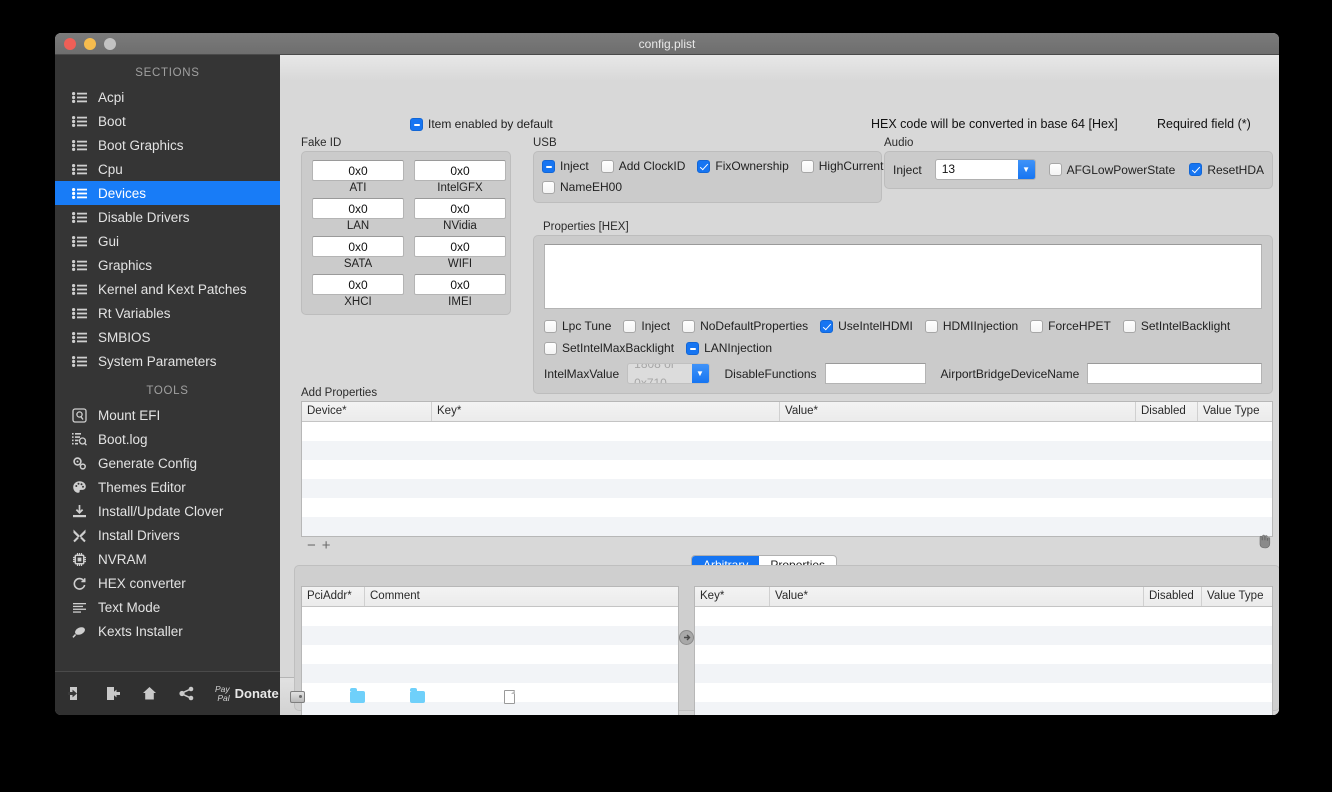  I want to click on fakeid-input-intelgfx, so click(460, 170).